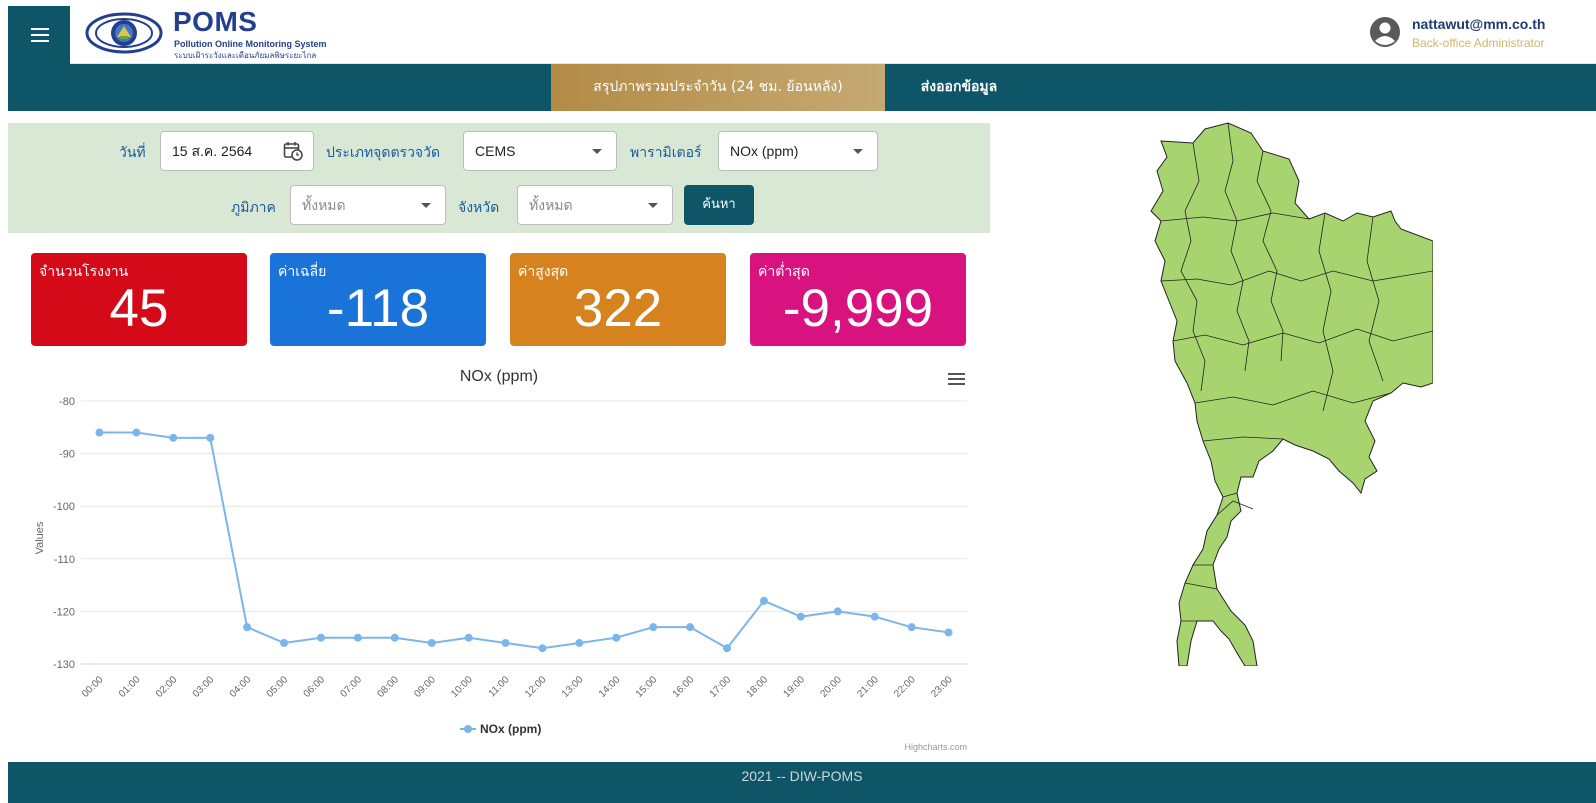 This screenshot has height=803, width=1596. I want to click on region-label: ภูมิภาค, so click(253, 208).